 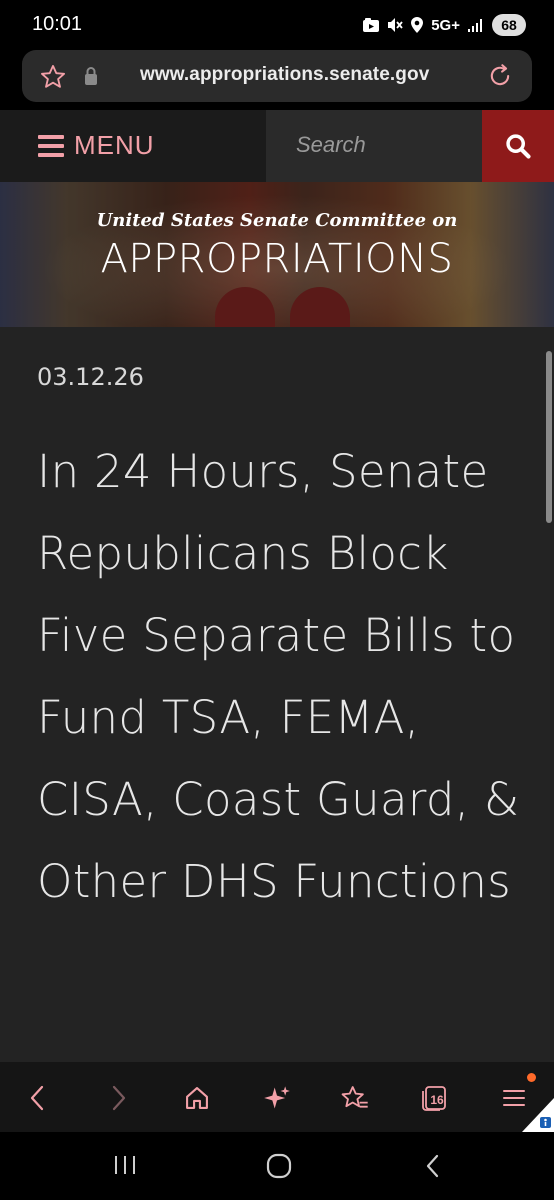 What do you see at coordinates (114, 145) in the screenshot?
I see `menu-label: MENU` at bounding box center [114, 145].